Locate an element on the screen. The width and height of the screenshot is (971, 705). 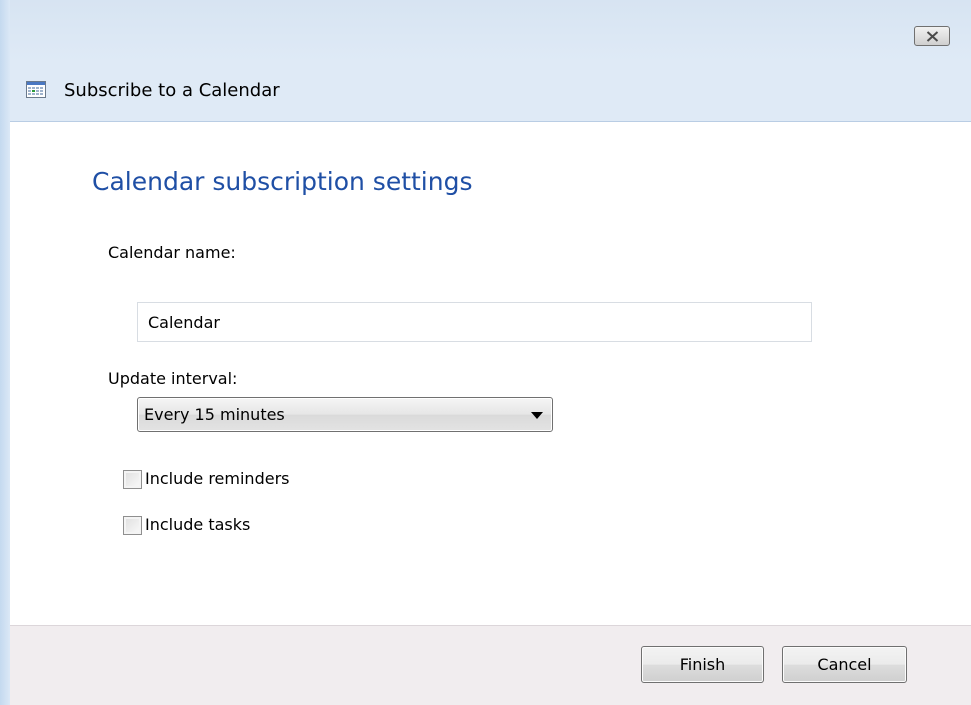
close-icon is located at coordinates (932, 36).